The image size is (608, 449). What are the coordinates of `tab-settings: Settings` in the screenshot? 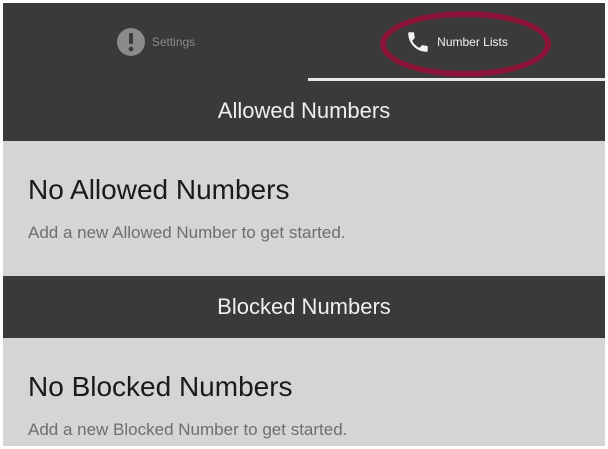 It's located at (155, 42).